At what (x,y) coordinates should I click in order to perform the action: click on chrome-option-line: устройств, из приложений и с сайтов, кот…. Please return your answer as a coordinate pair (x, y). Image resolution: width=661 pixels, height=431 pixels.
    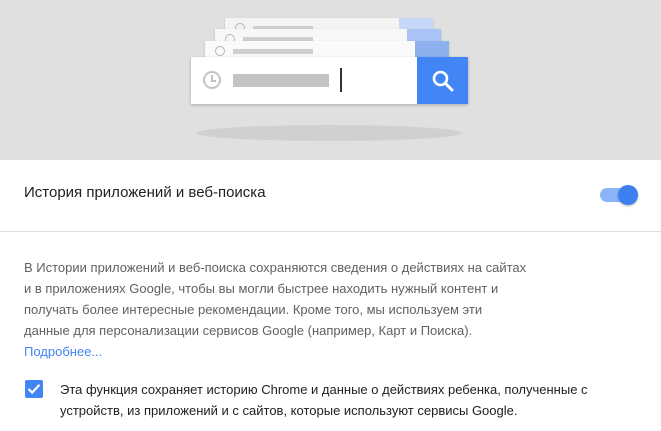
    Looking at the image, I should click on (289, 410).